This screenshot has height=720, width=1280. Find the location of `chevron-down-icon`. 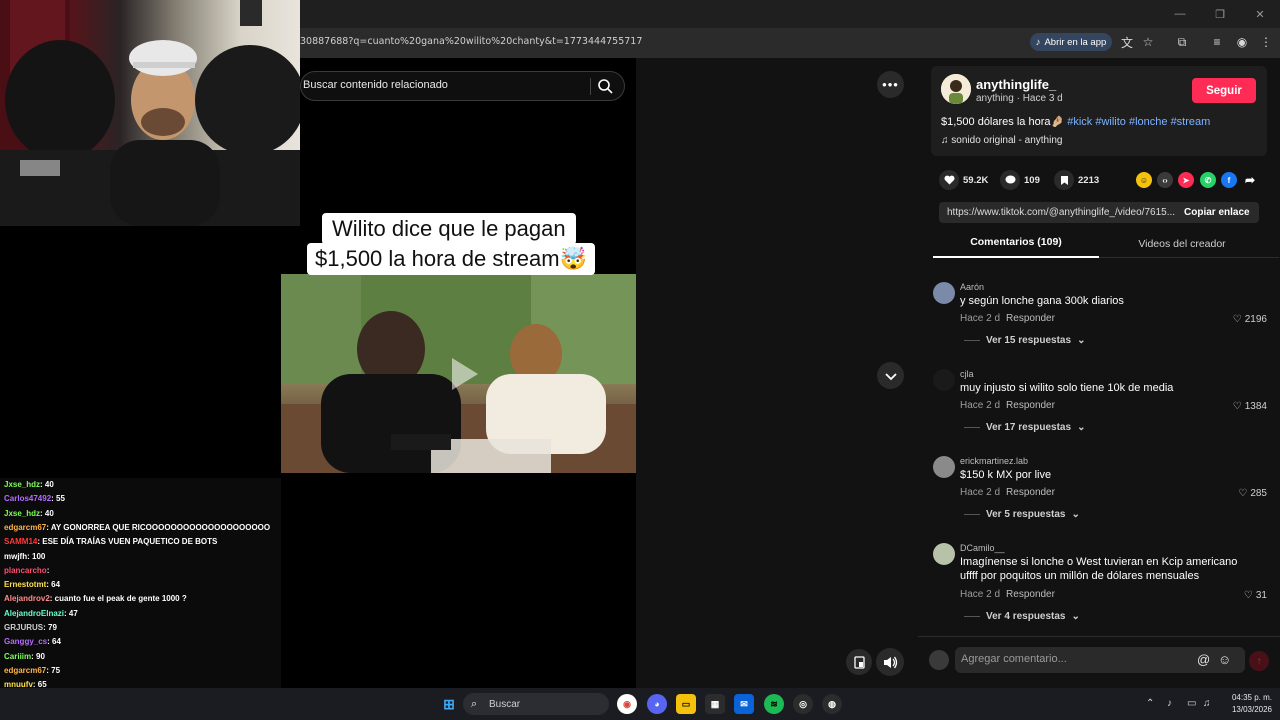

chevron-down-icon is located at coordinates (890, 375).